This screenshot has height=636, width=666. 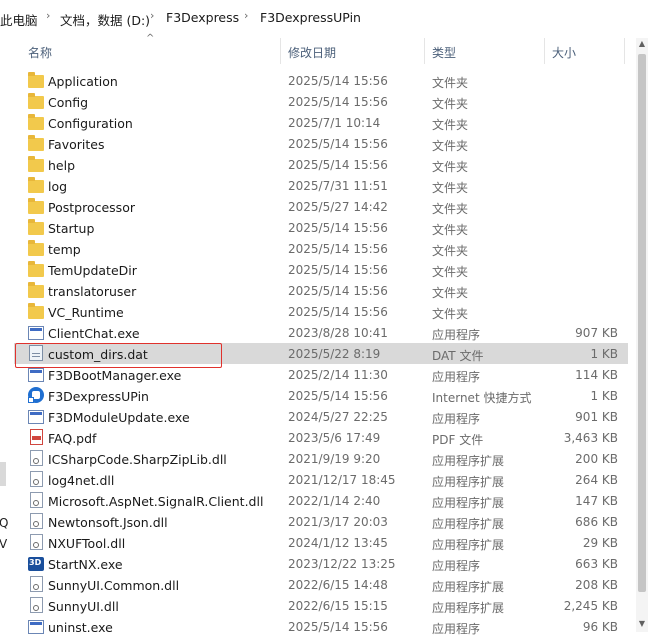 I want to click on vertical-scrollbar: ▲ ▼, so click(x=647, y=335).